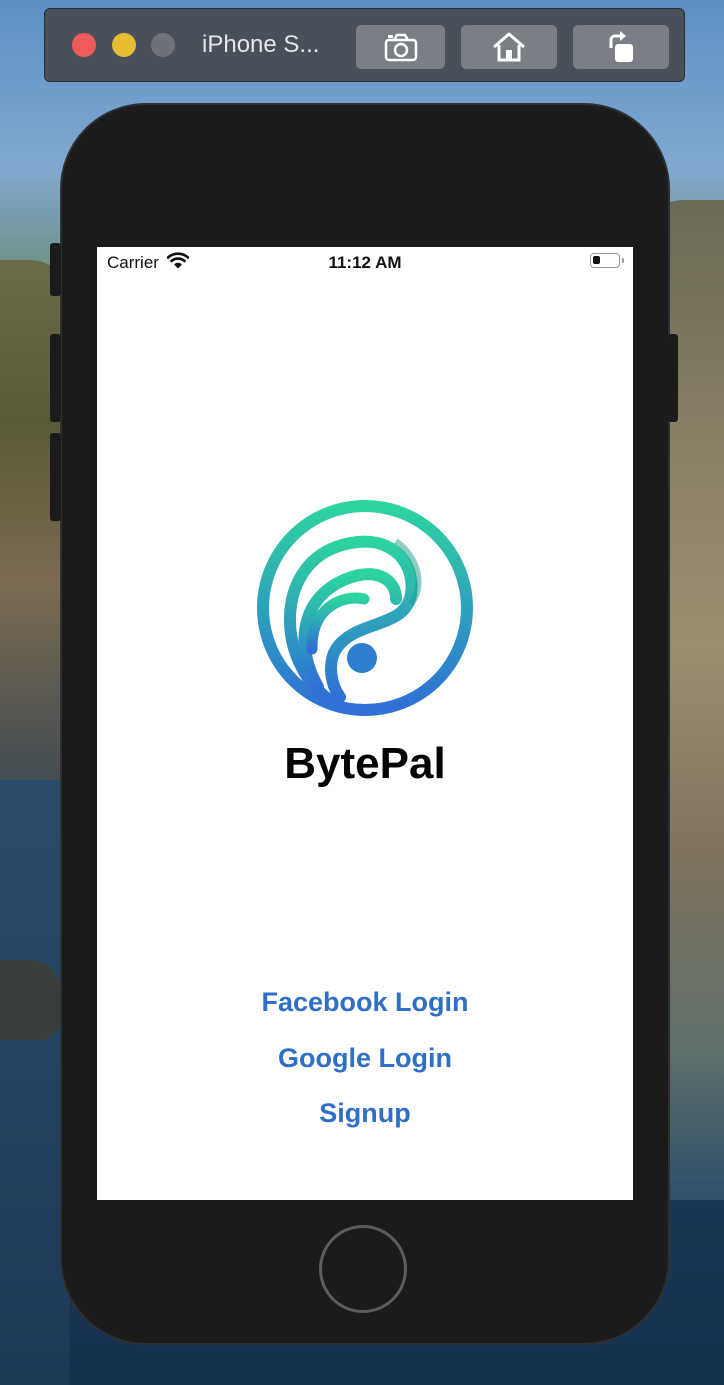  I want to click on battery-level, so click(596, 260).